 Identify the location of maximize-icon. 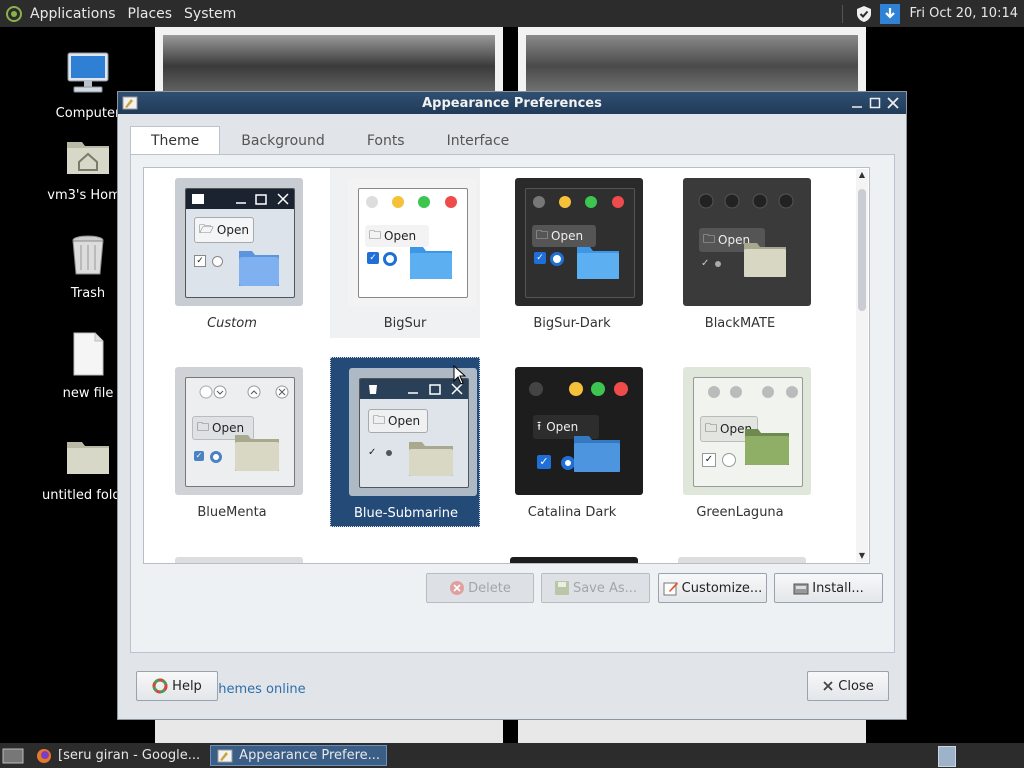
(875, 103).